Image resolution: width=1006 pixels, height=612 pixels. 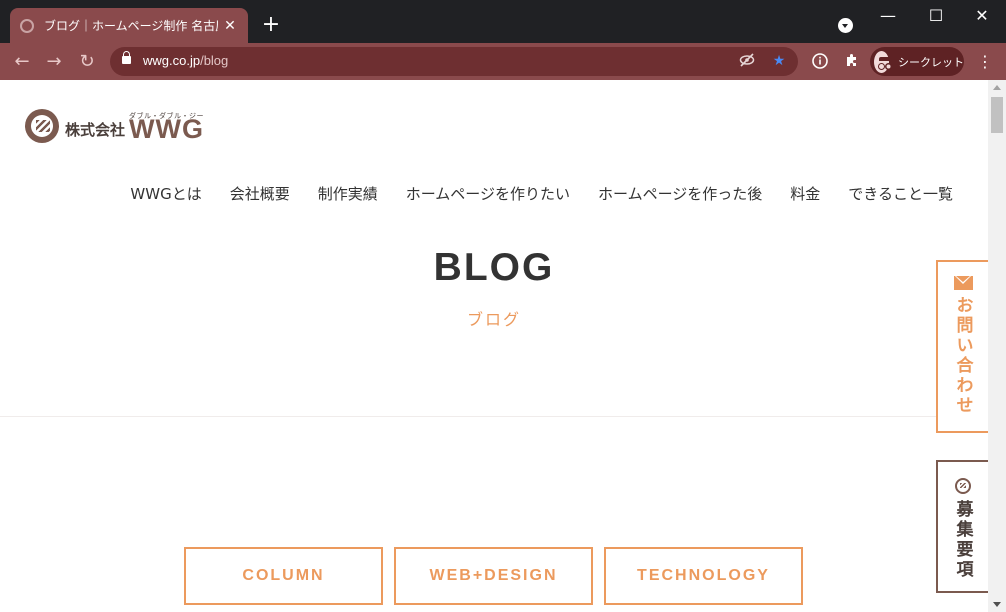 What do you see at coordinates (703, 576) in the screenshot?
I see `category-technology-button: TECHNOLOGY` at bounding box center [703, 576].